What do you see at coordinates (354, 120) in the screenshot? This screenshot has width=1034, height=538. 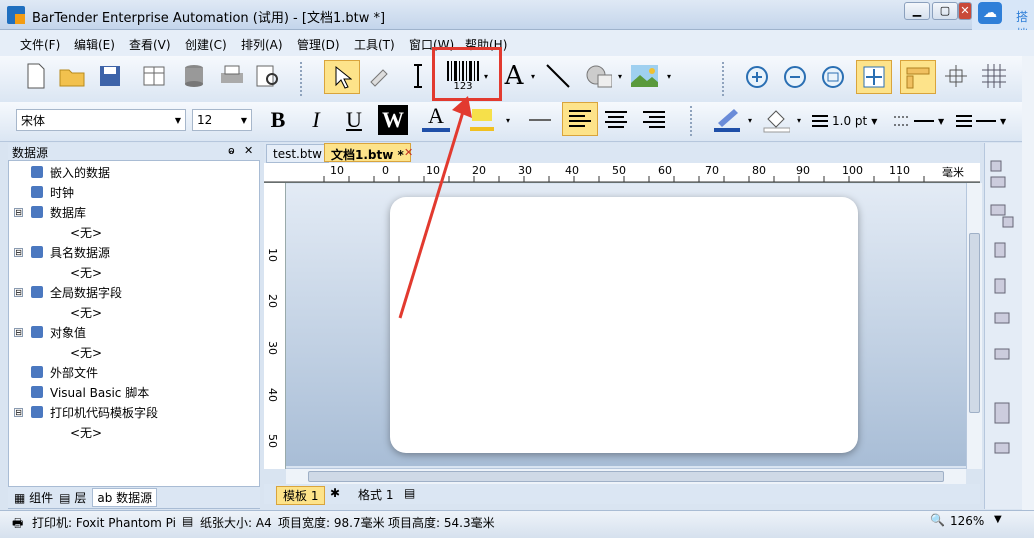 I see `underline-icon: U` at bounding box center [354, 120].